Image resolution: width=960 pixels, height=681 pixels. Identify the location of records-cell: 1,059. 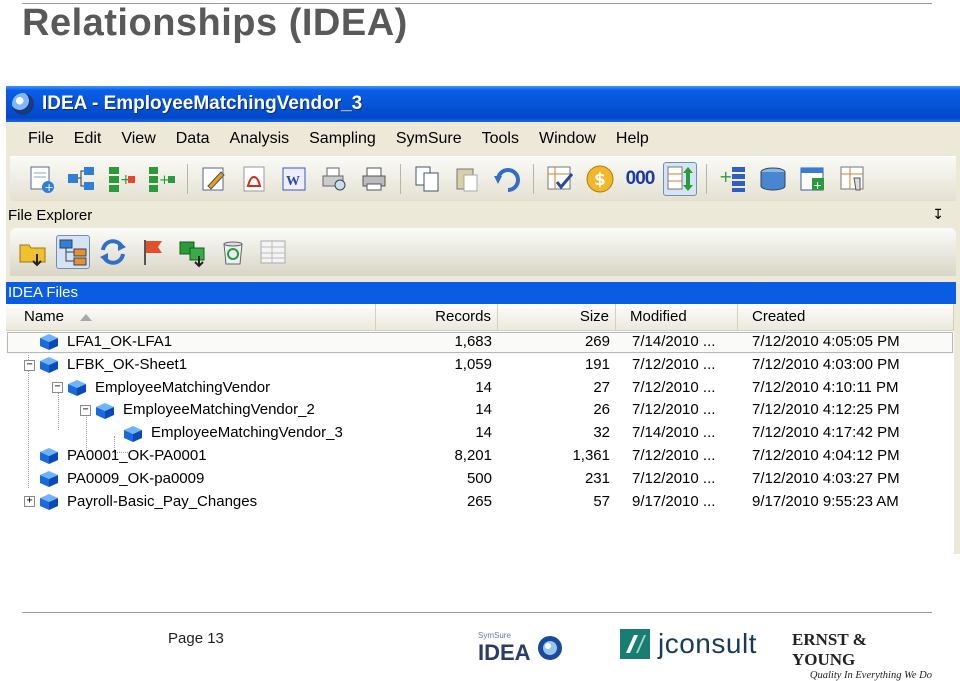
(473, 364).